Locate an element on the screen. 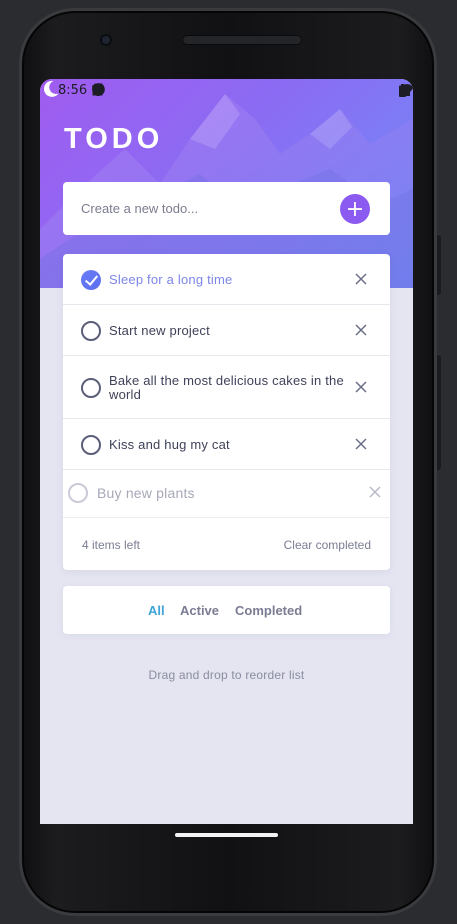 The width and height of the screenshot is (457, 924). todo-text: Buy new plants is located at coordinates (146, 493).